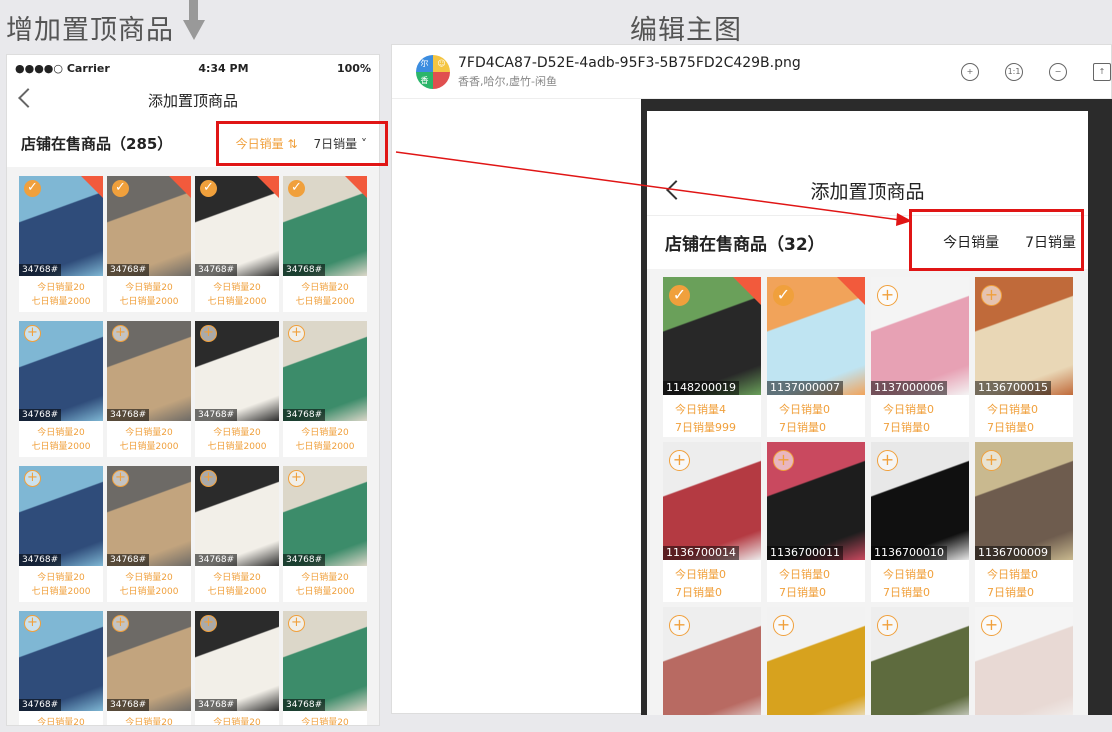 The width and height of the screenshot is (1112, 732). Describe the element at coordinates (653, 188) in the screenshot. I see `connector-arrow` at that location.